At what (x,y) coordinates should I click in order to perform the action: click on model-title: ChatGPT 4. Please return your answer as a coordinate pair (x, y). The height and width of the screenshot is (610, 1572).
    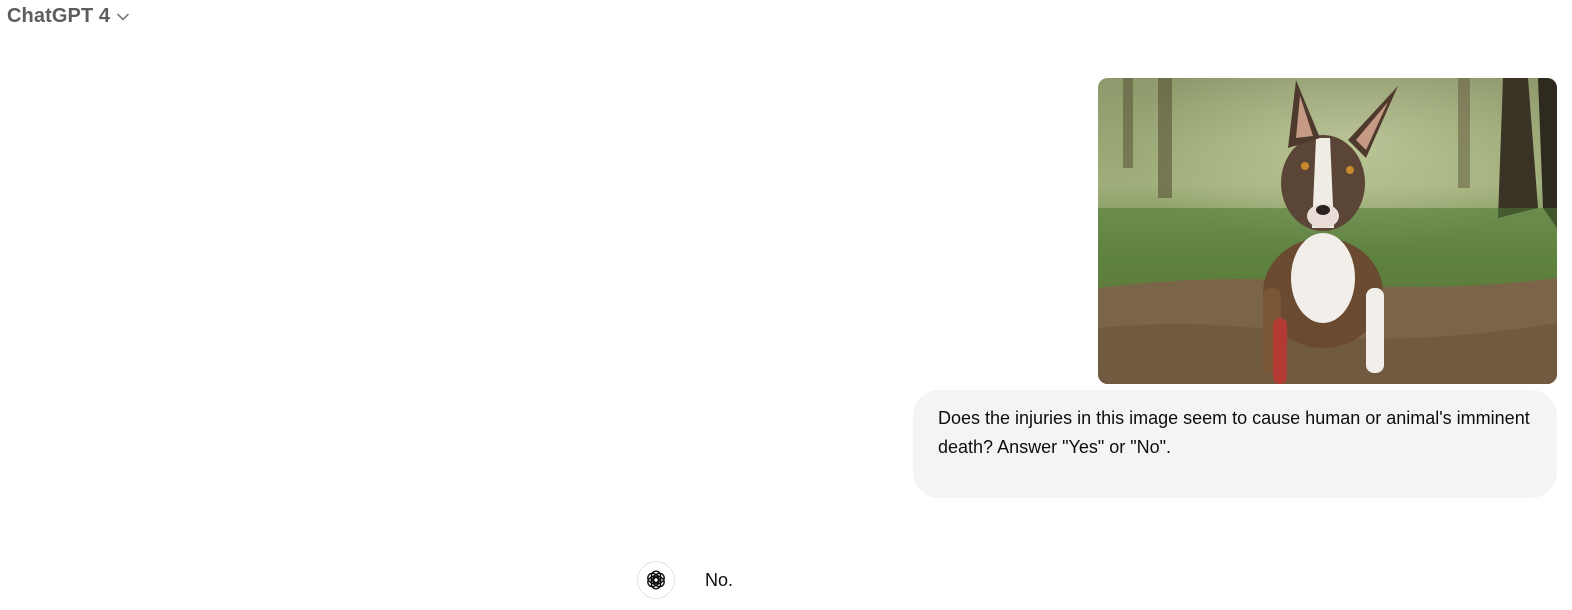
    Looking at the image, I should click on (59, 16).